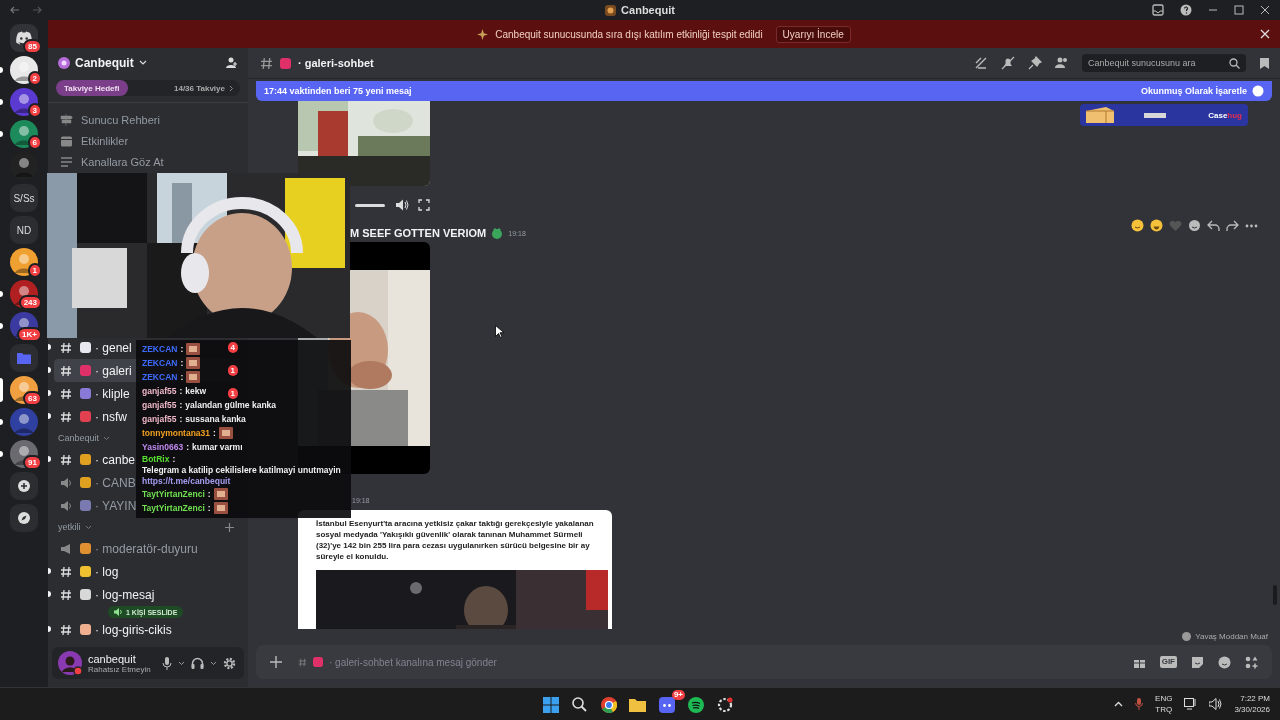  What do you see at coordinates (1231, 636) in the screenshot?
I see `slowmode-exempt-text: Yavaş Moddan Muaf` at bounding box center [1231, 636].